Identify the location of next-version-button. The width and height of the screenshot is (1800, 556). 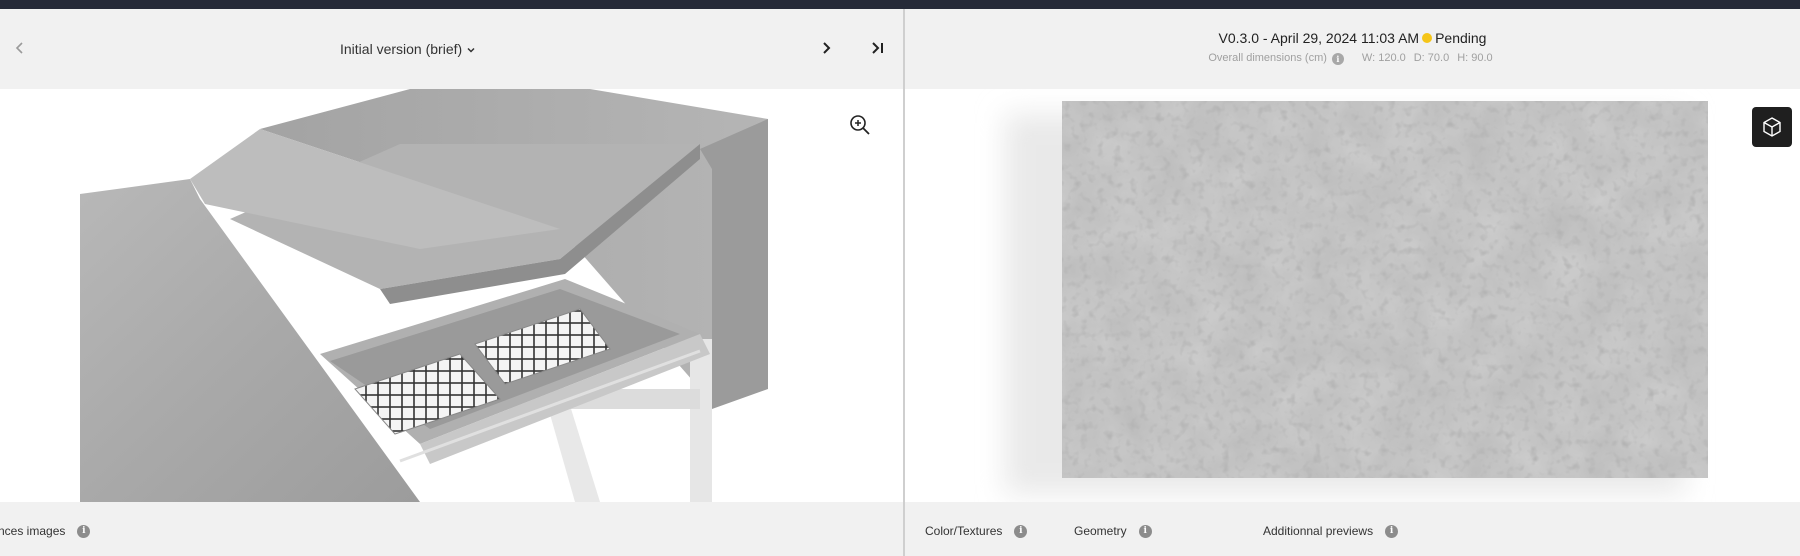
(827, 48).